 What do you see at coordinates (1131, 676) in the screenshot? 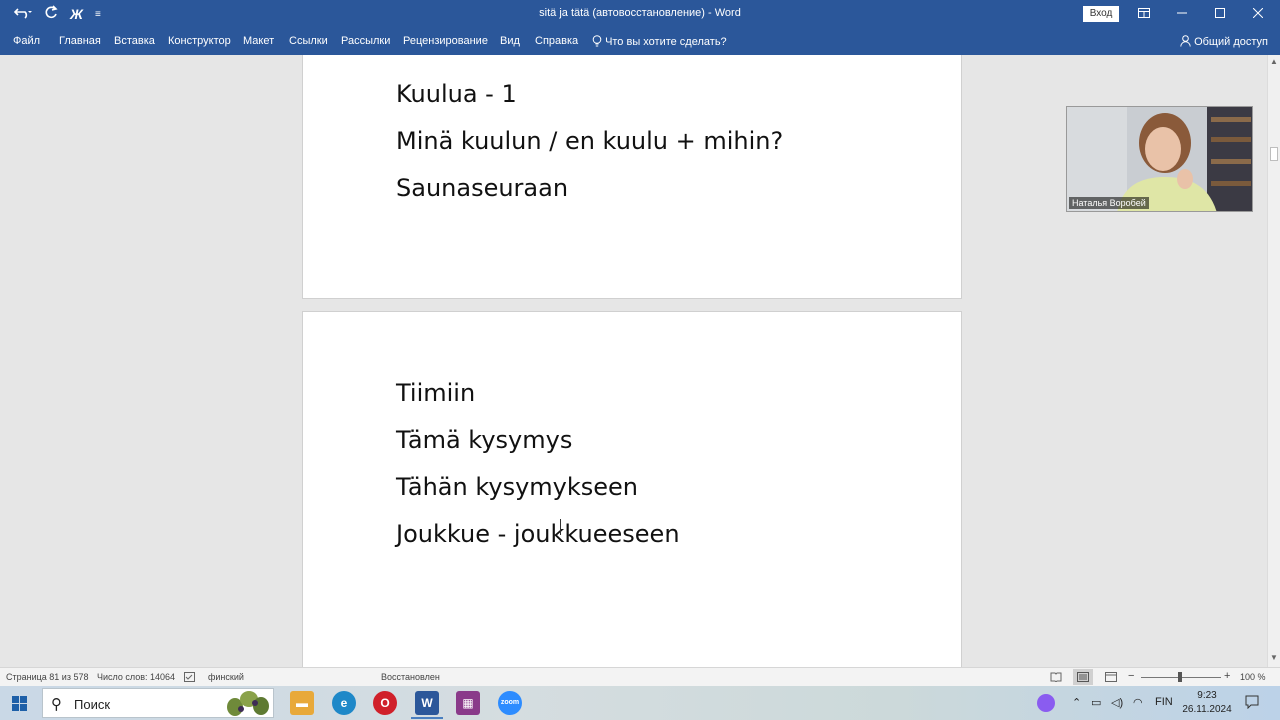
I see `zoom-out-icon: −` at bounding box center [1131, 676].